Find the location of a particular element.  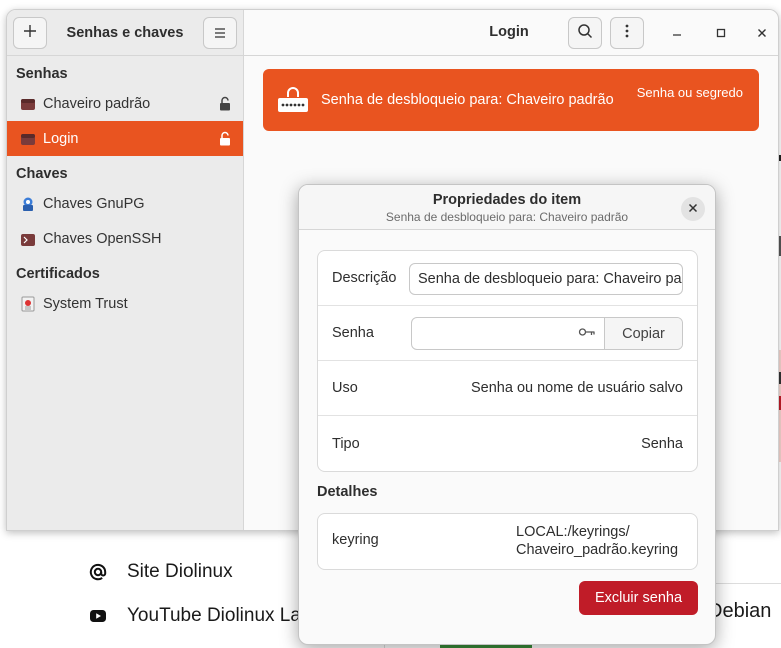

password-input is located at coordinates (508, 333).